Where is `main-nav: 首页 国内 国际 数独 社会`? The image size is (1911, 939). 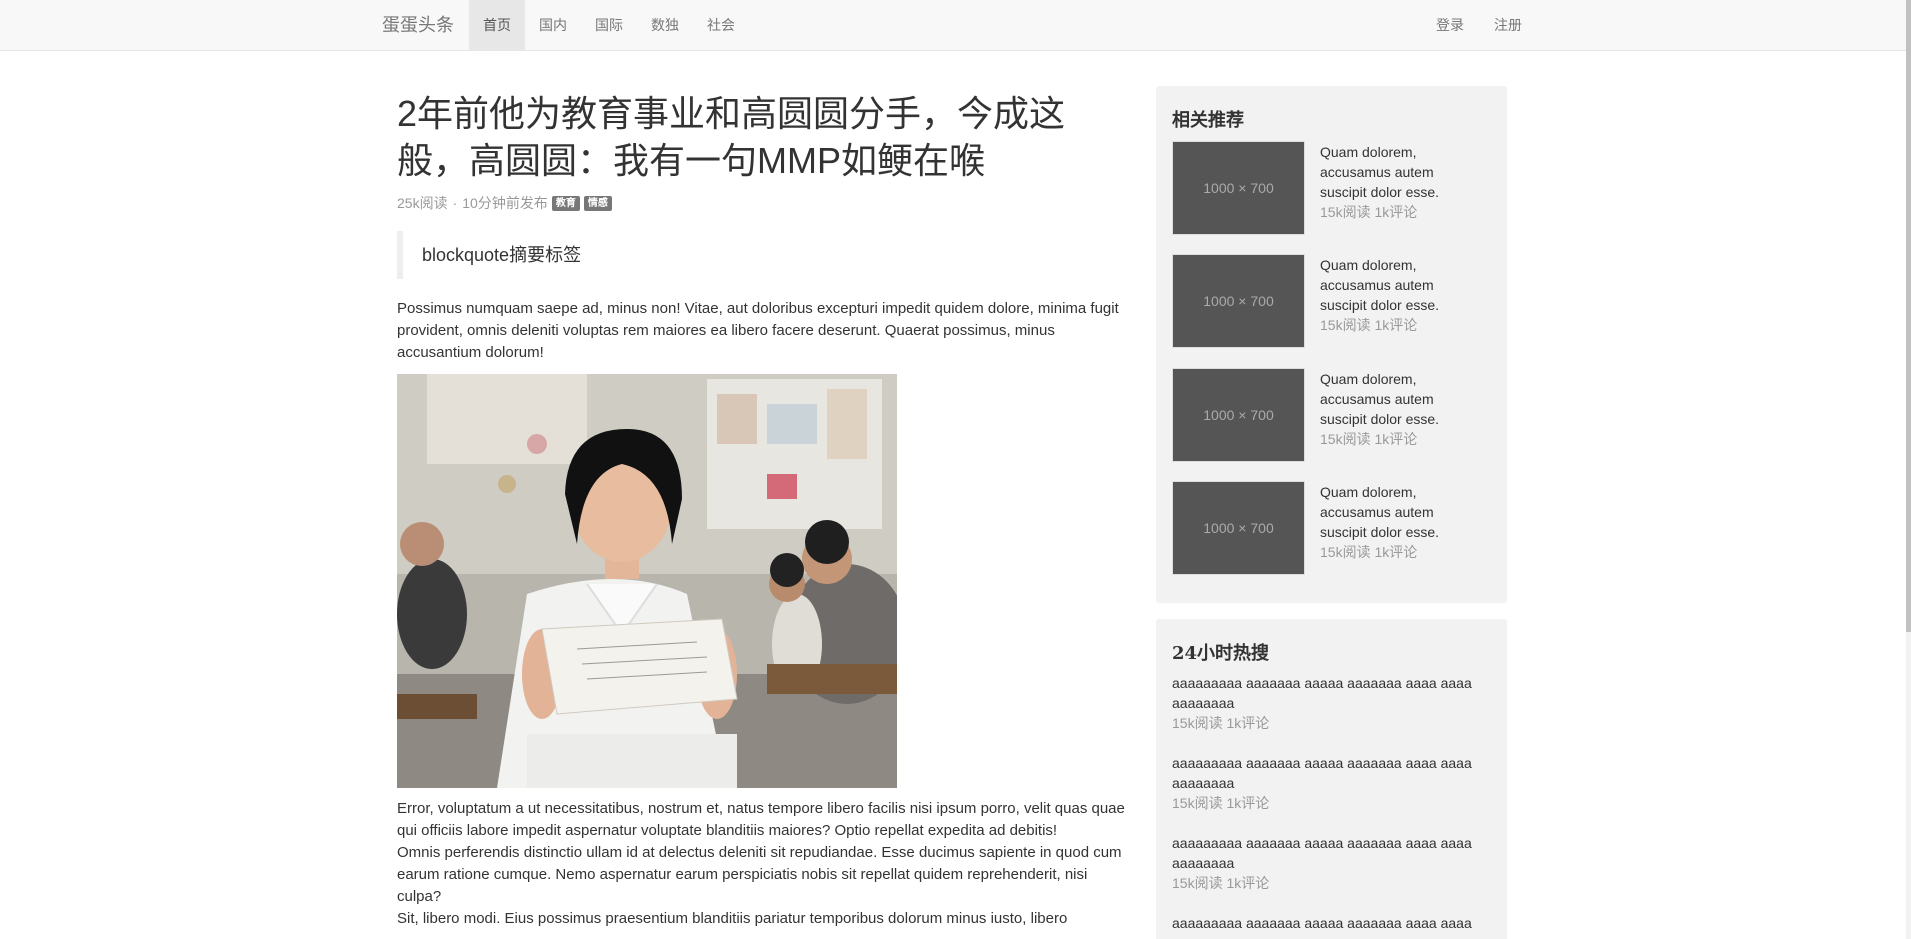
main-nav: 首页 国内 国际 数独 社会 is located at coordinates (609, 25).